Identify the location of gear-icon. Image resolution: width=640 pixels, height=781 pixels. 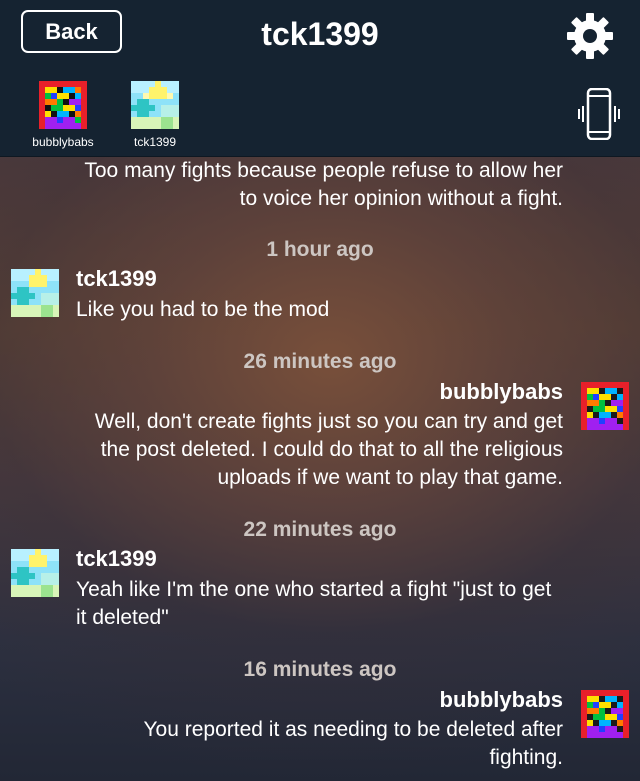
(590, 36).